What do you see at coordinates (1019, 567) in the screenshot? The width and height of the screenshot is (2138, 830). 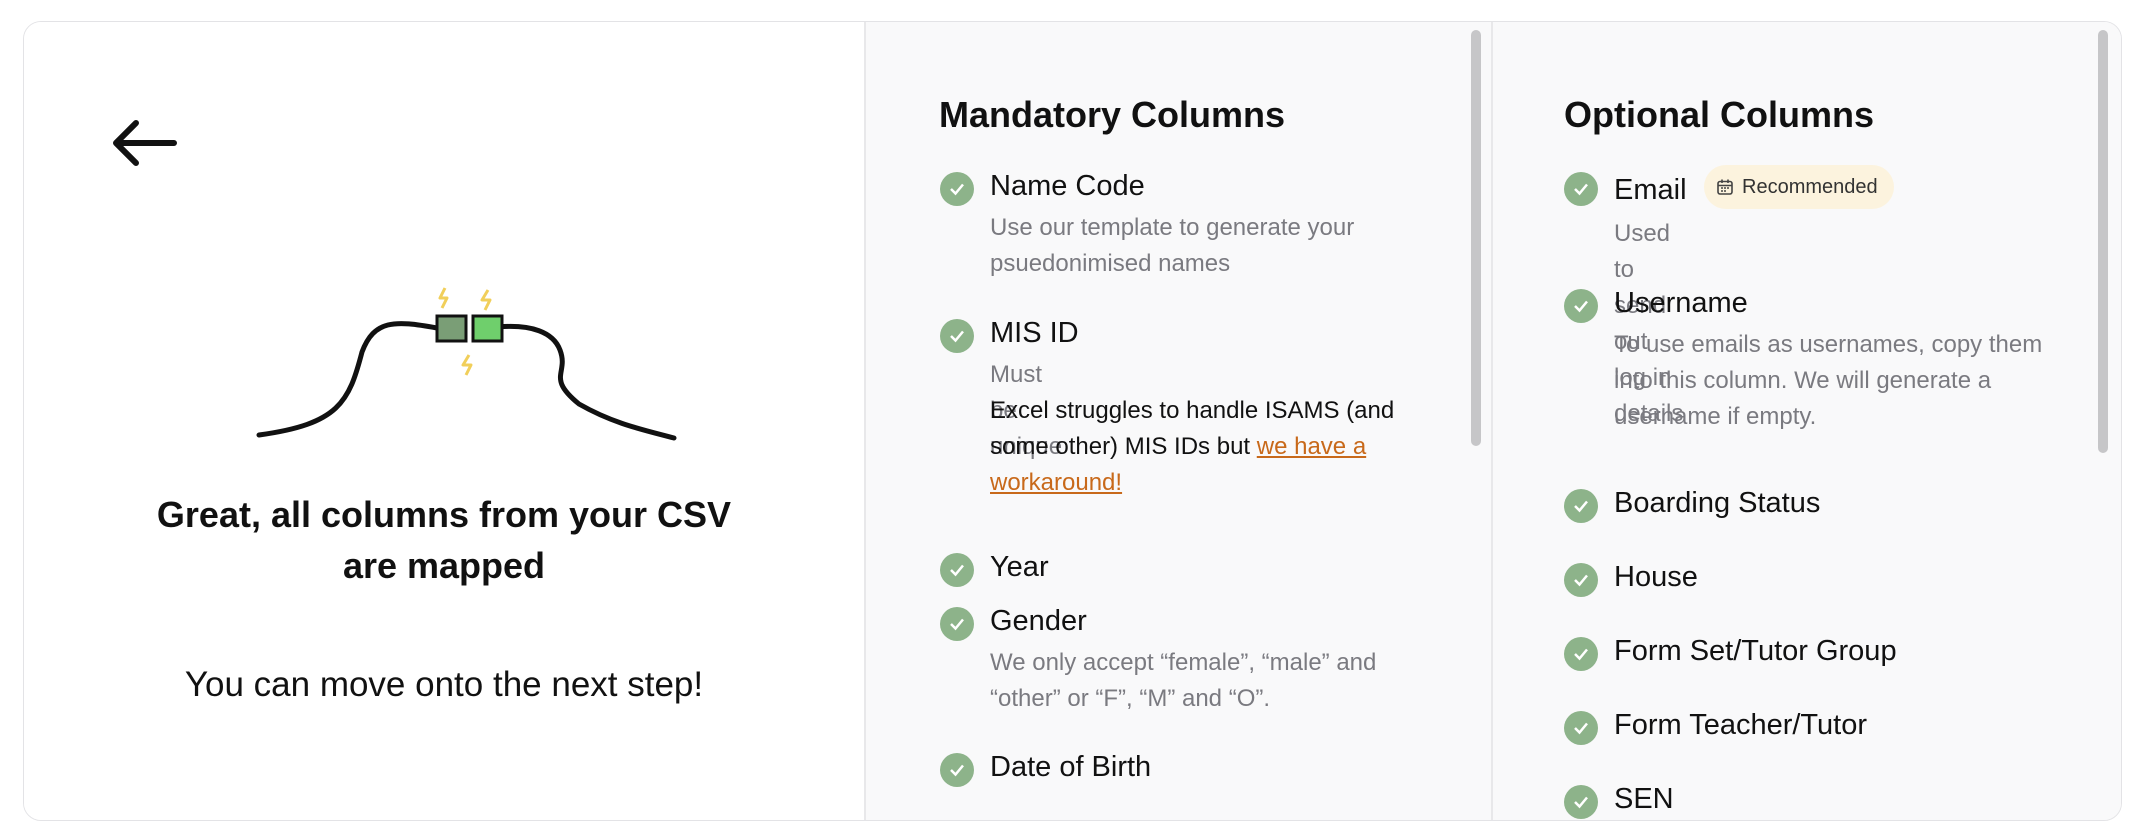 I see `column-name: Year` at bounding box center [1019, 567].